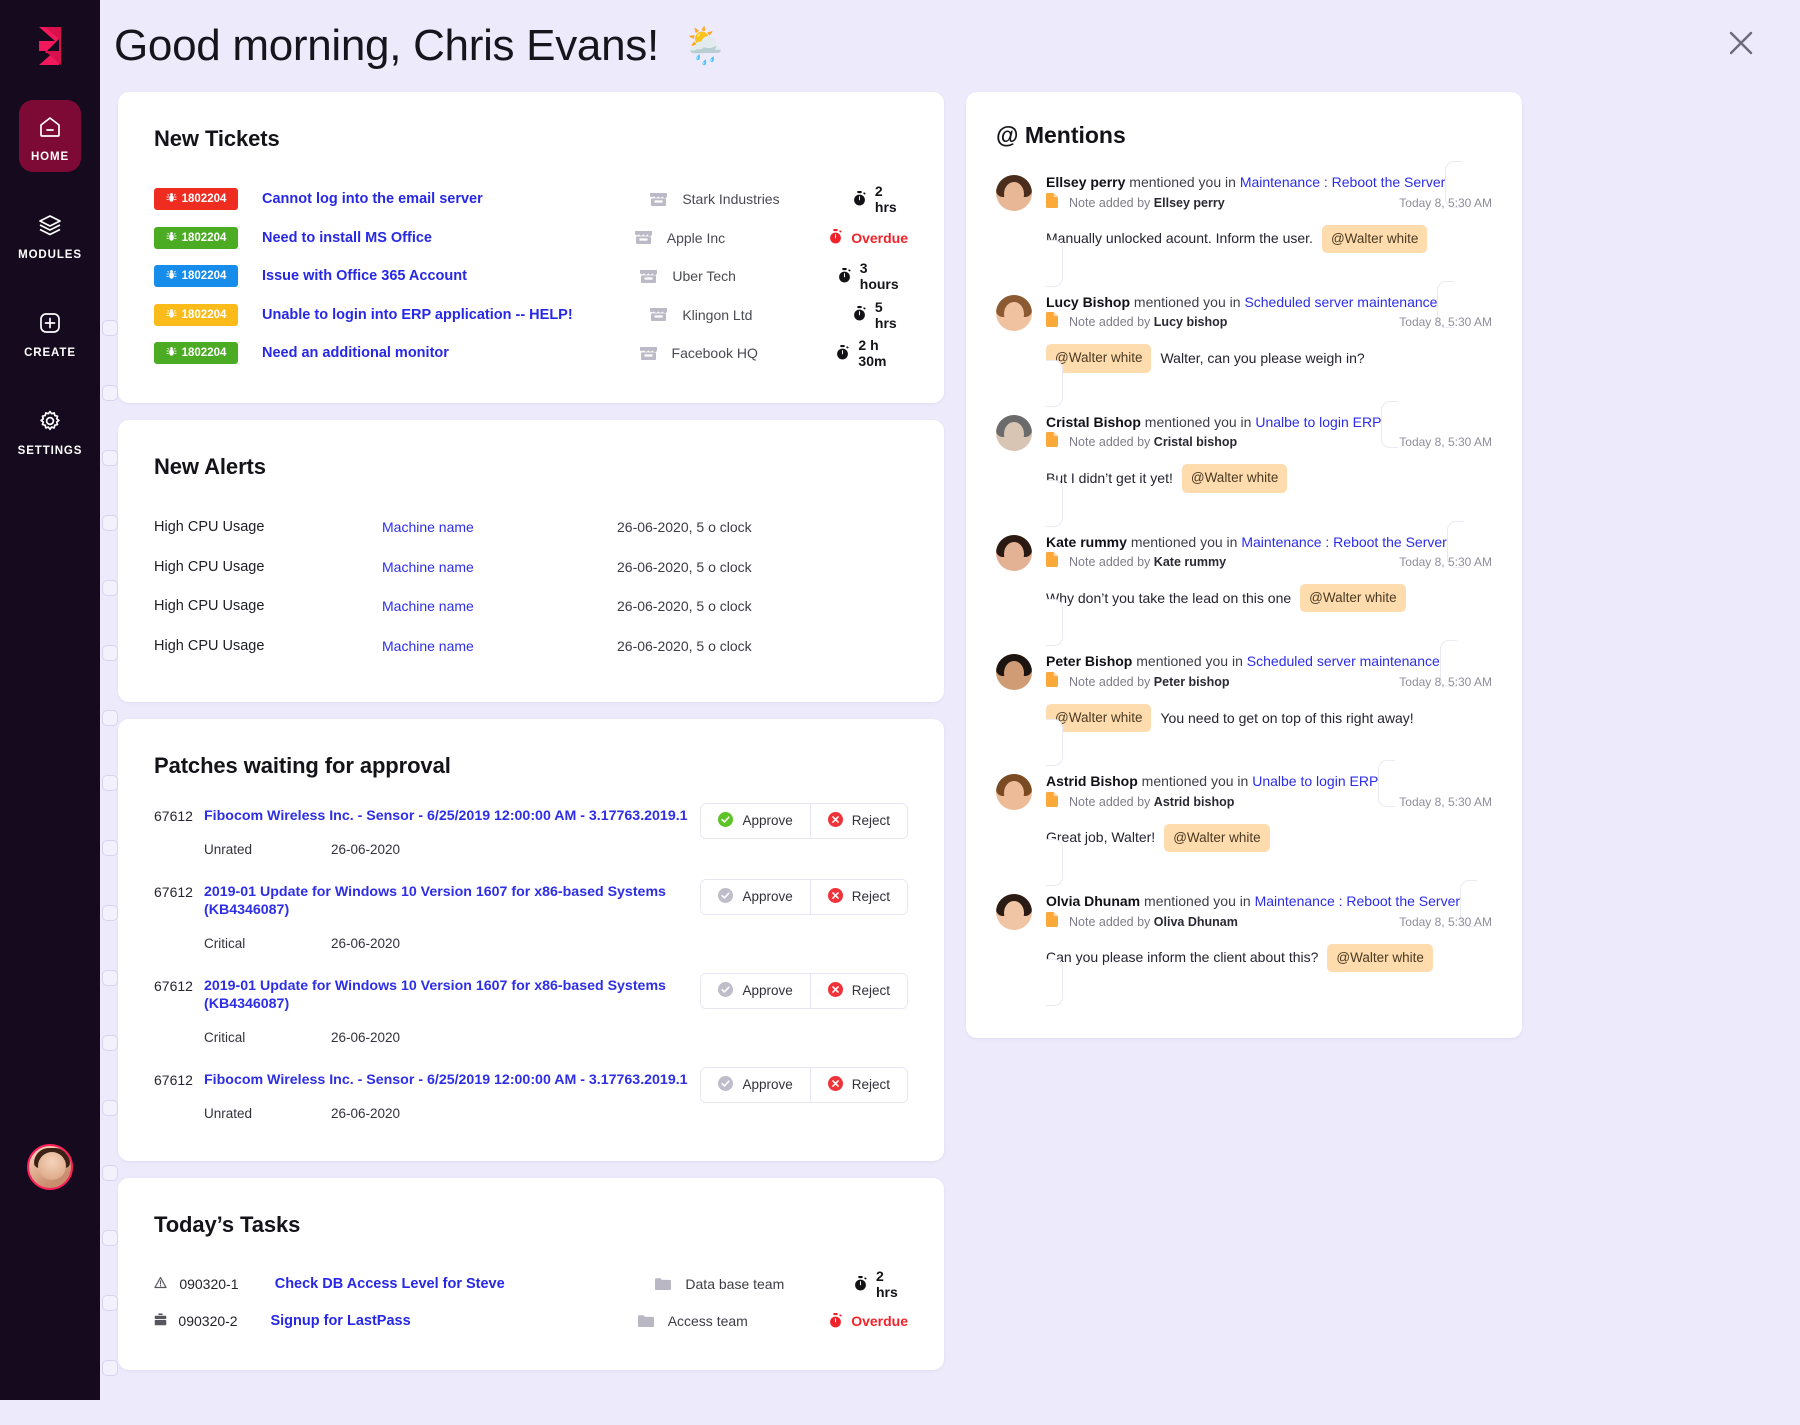 This screenshot has width=1800, height=1425. I want to click on ticket-subject-link: Need an additional monitor, so click(450, 353).